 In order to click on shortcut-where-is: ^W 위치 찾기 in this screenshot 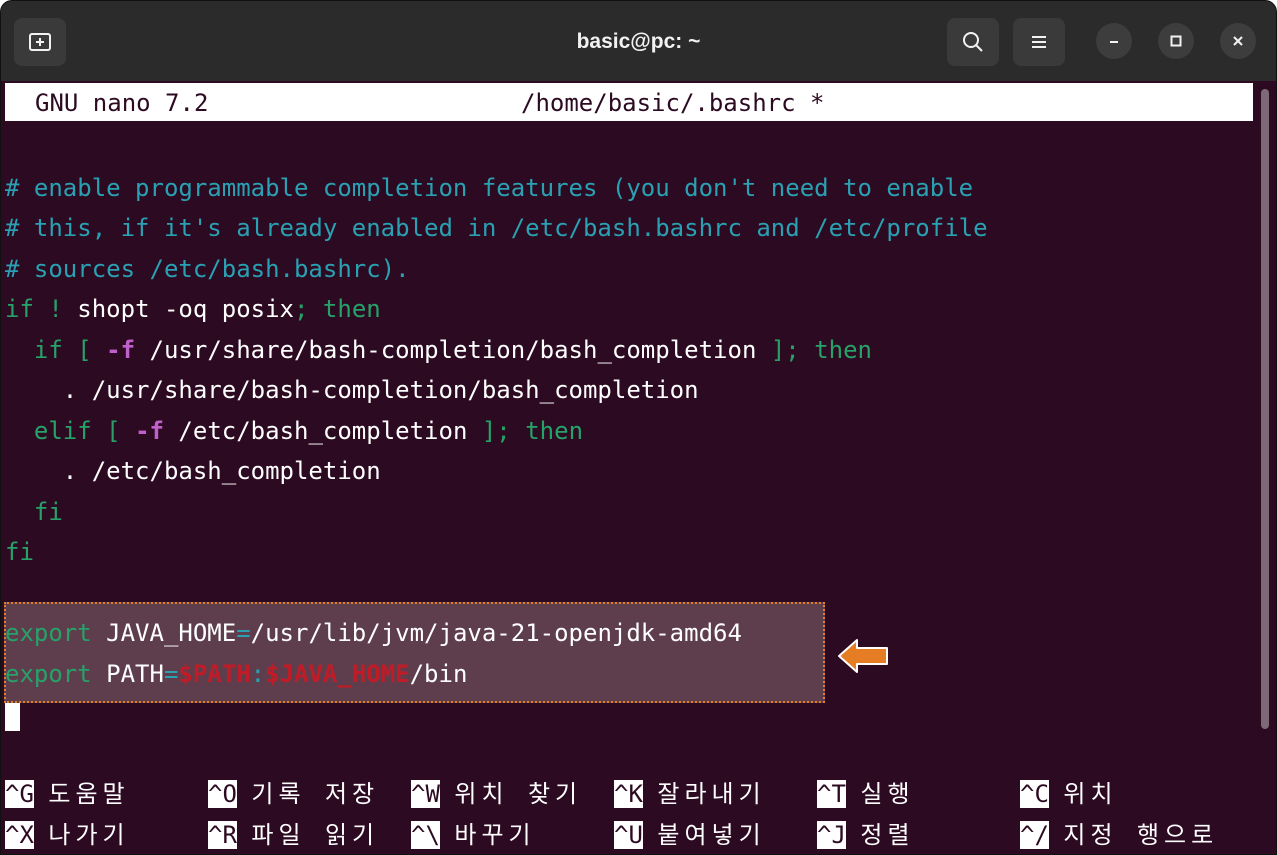, I will do `click(496, 794)`.